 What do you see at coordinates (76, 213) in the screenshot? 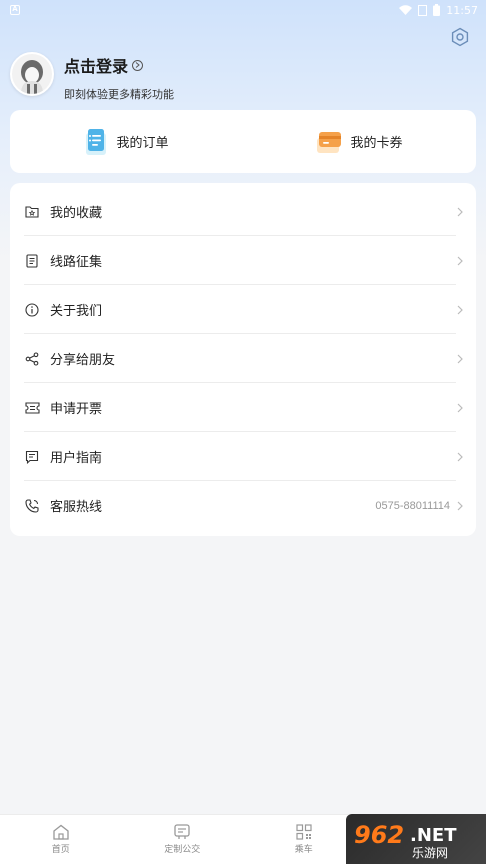
I see `menu-label: 我的收藏` at bounding box center [76, 213].